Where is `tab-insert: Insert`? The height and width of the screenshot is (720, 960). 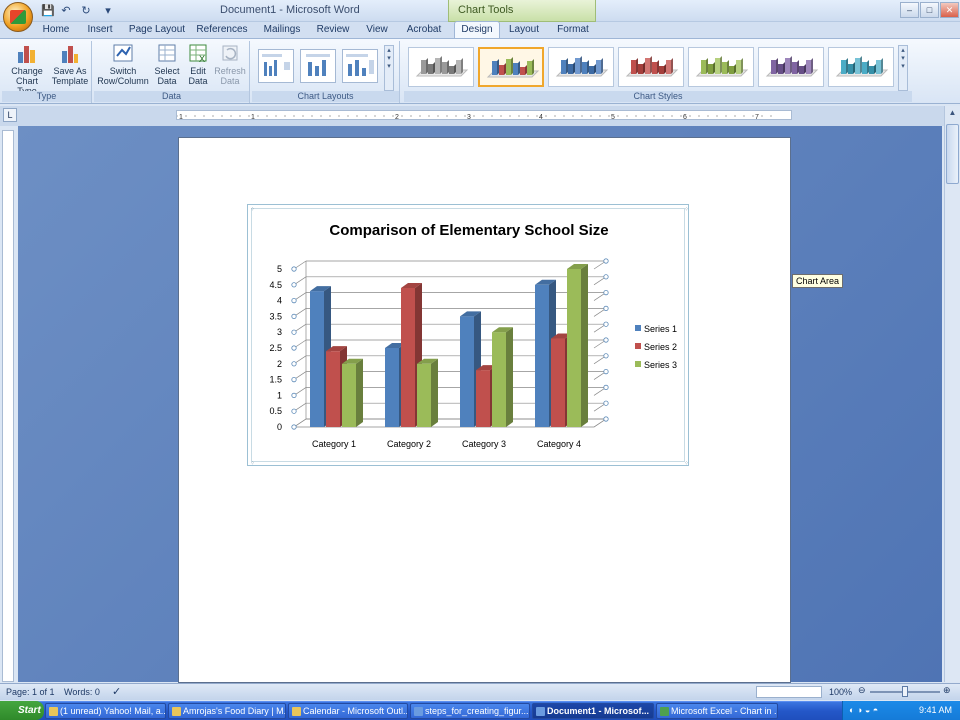
tab-insert: Insert is located at coordinates (100, 30).